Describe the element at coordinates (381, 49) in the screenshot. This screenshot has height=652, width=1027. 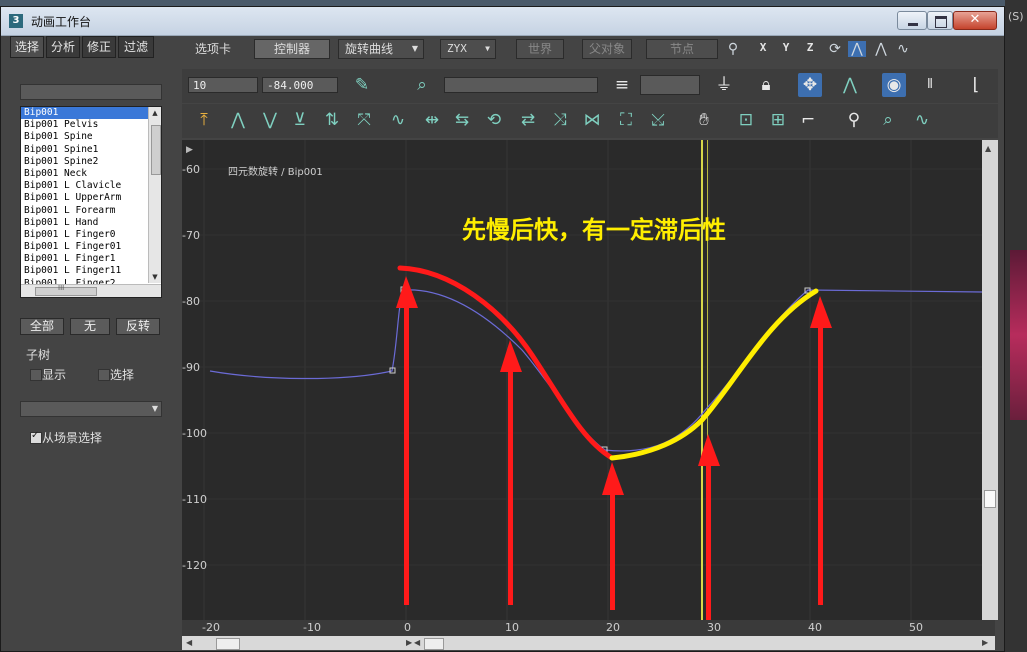
I see `rotation-curve-dropdown: 旋转曲线 ▼` at that location.